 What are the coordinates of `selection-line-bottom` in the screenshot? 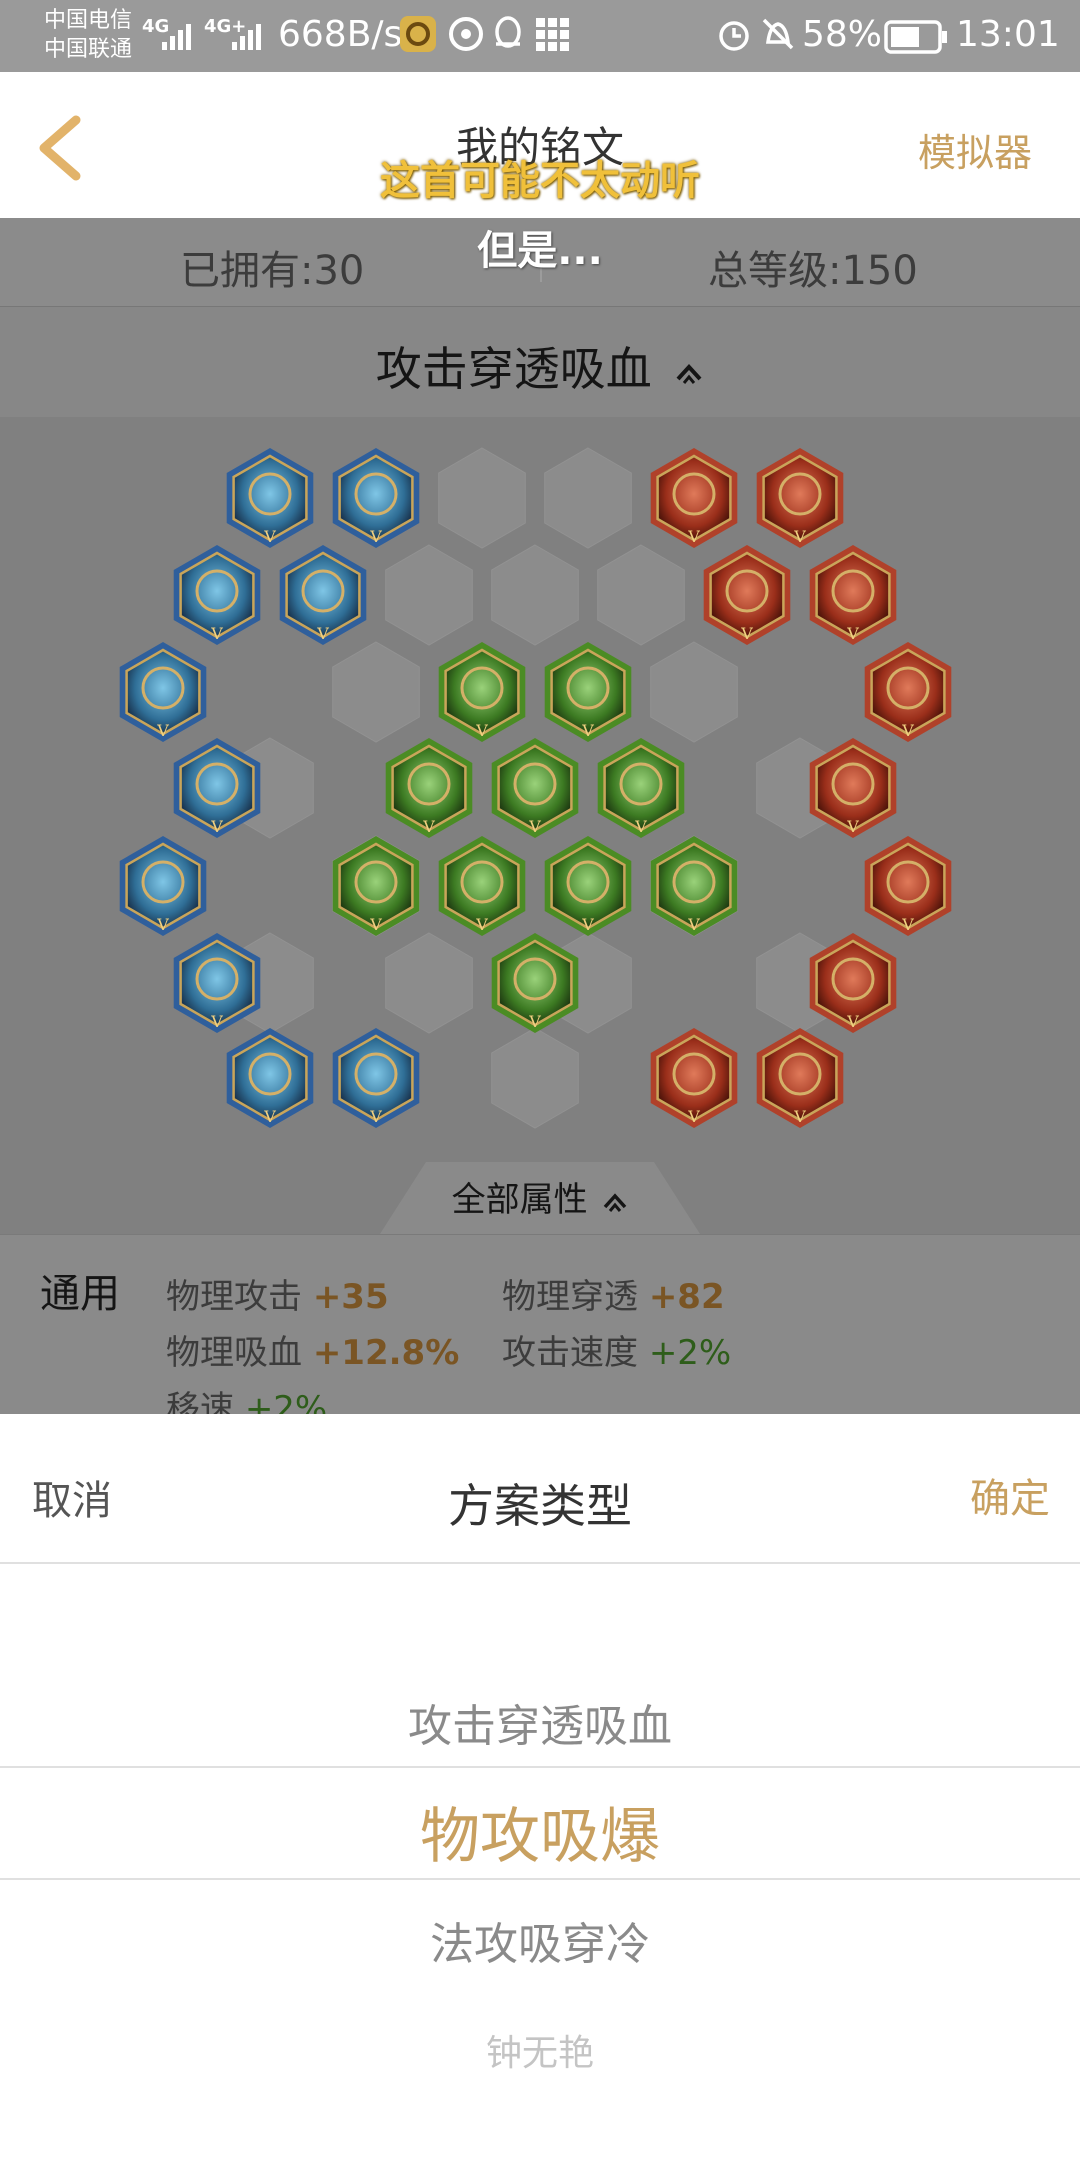 It's located at (540, 1879).